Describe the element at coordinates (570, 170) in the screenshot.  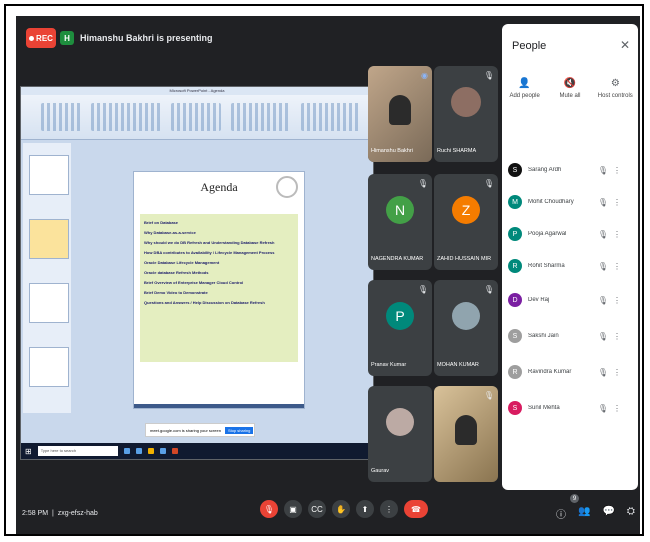
I see `participant-row: S Sarang Ardh 🎙 ⋮` at that location.